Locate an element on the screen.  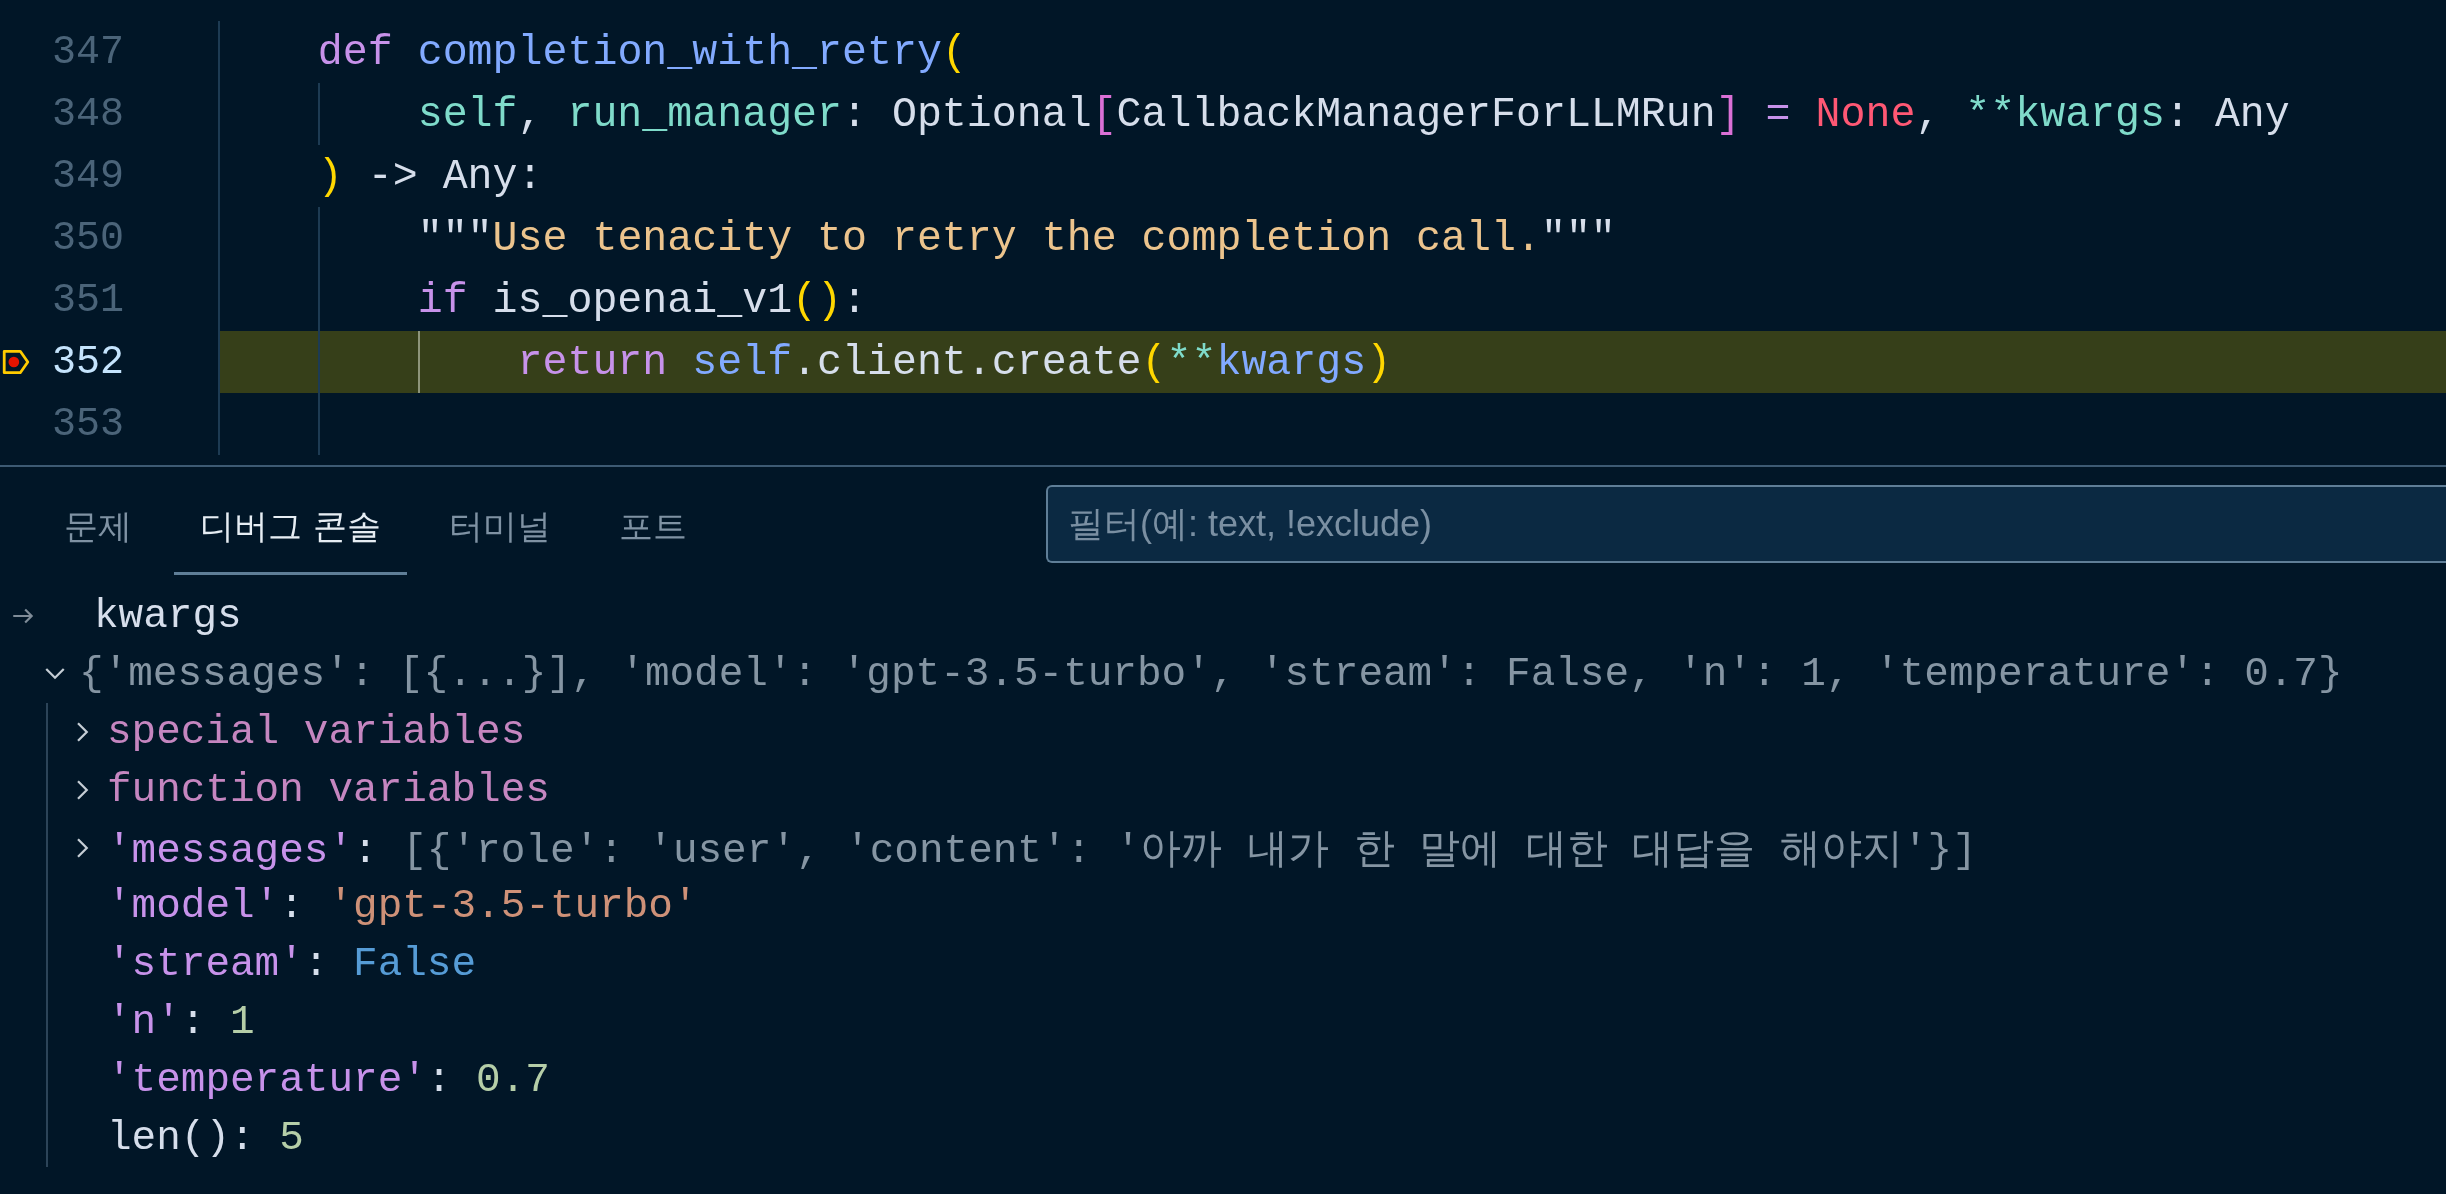
panel-tab: 터미널 is located at coordinates (499, 528).